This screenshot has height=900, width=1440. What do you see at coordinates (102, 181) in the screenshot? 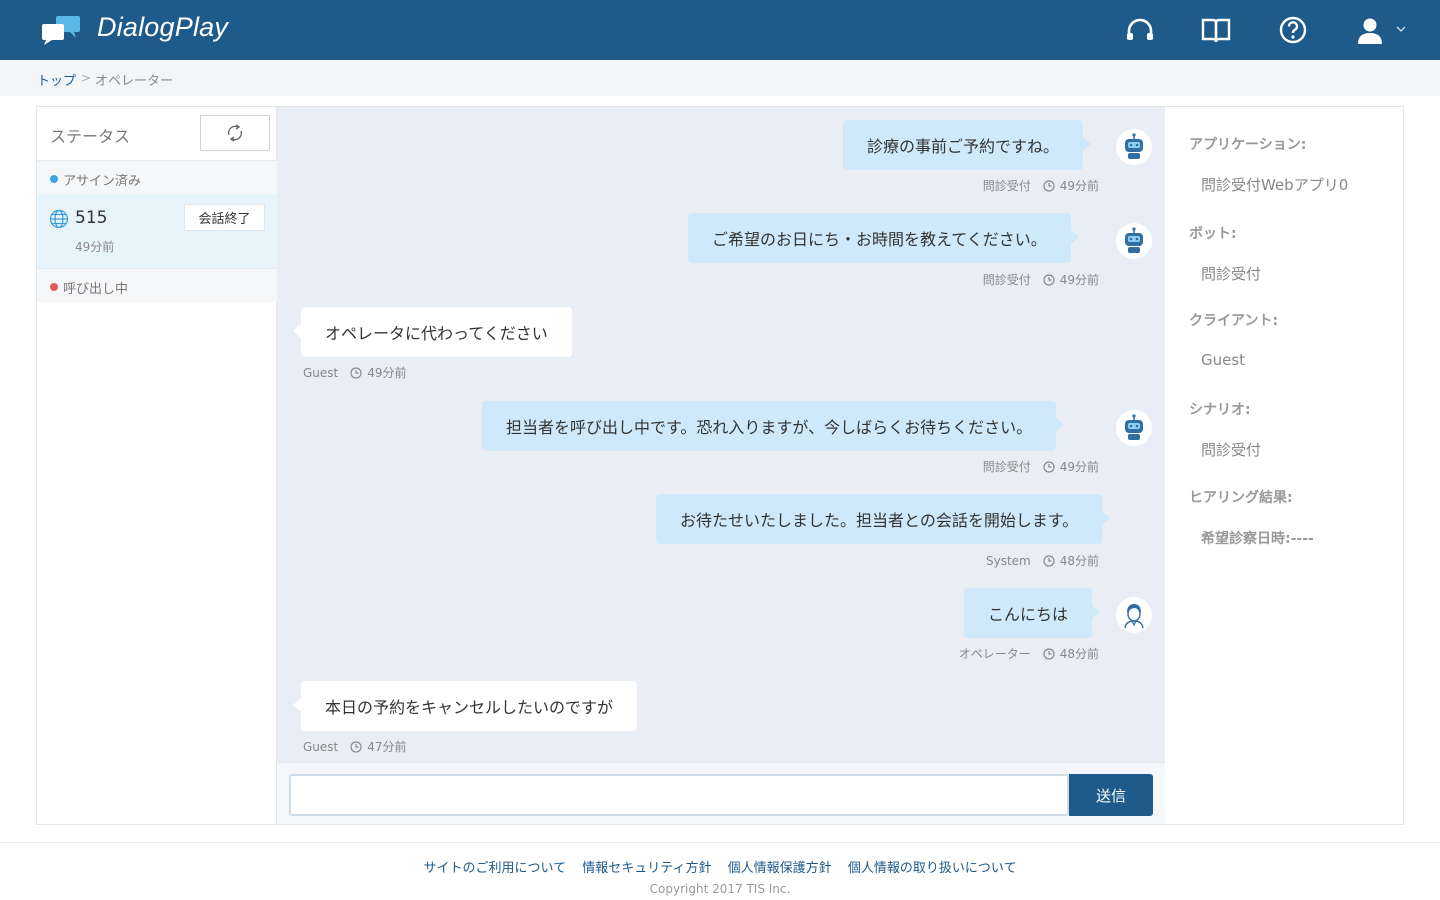
I see `assigned-label: アサイン済み` at bounding box center [102, 181].